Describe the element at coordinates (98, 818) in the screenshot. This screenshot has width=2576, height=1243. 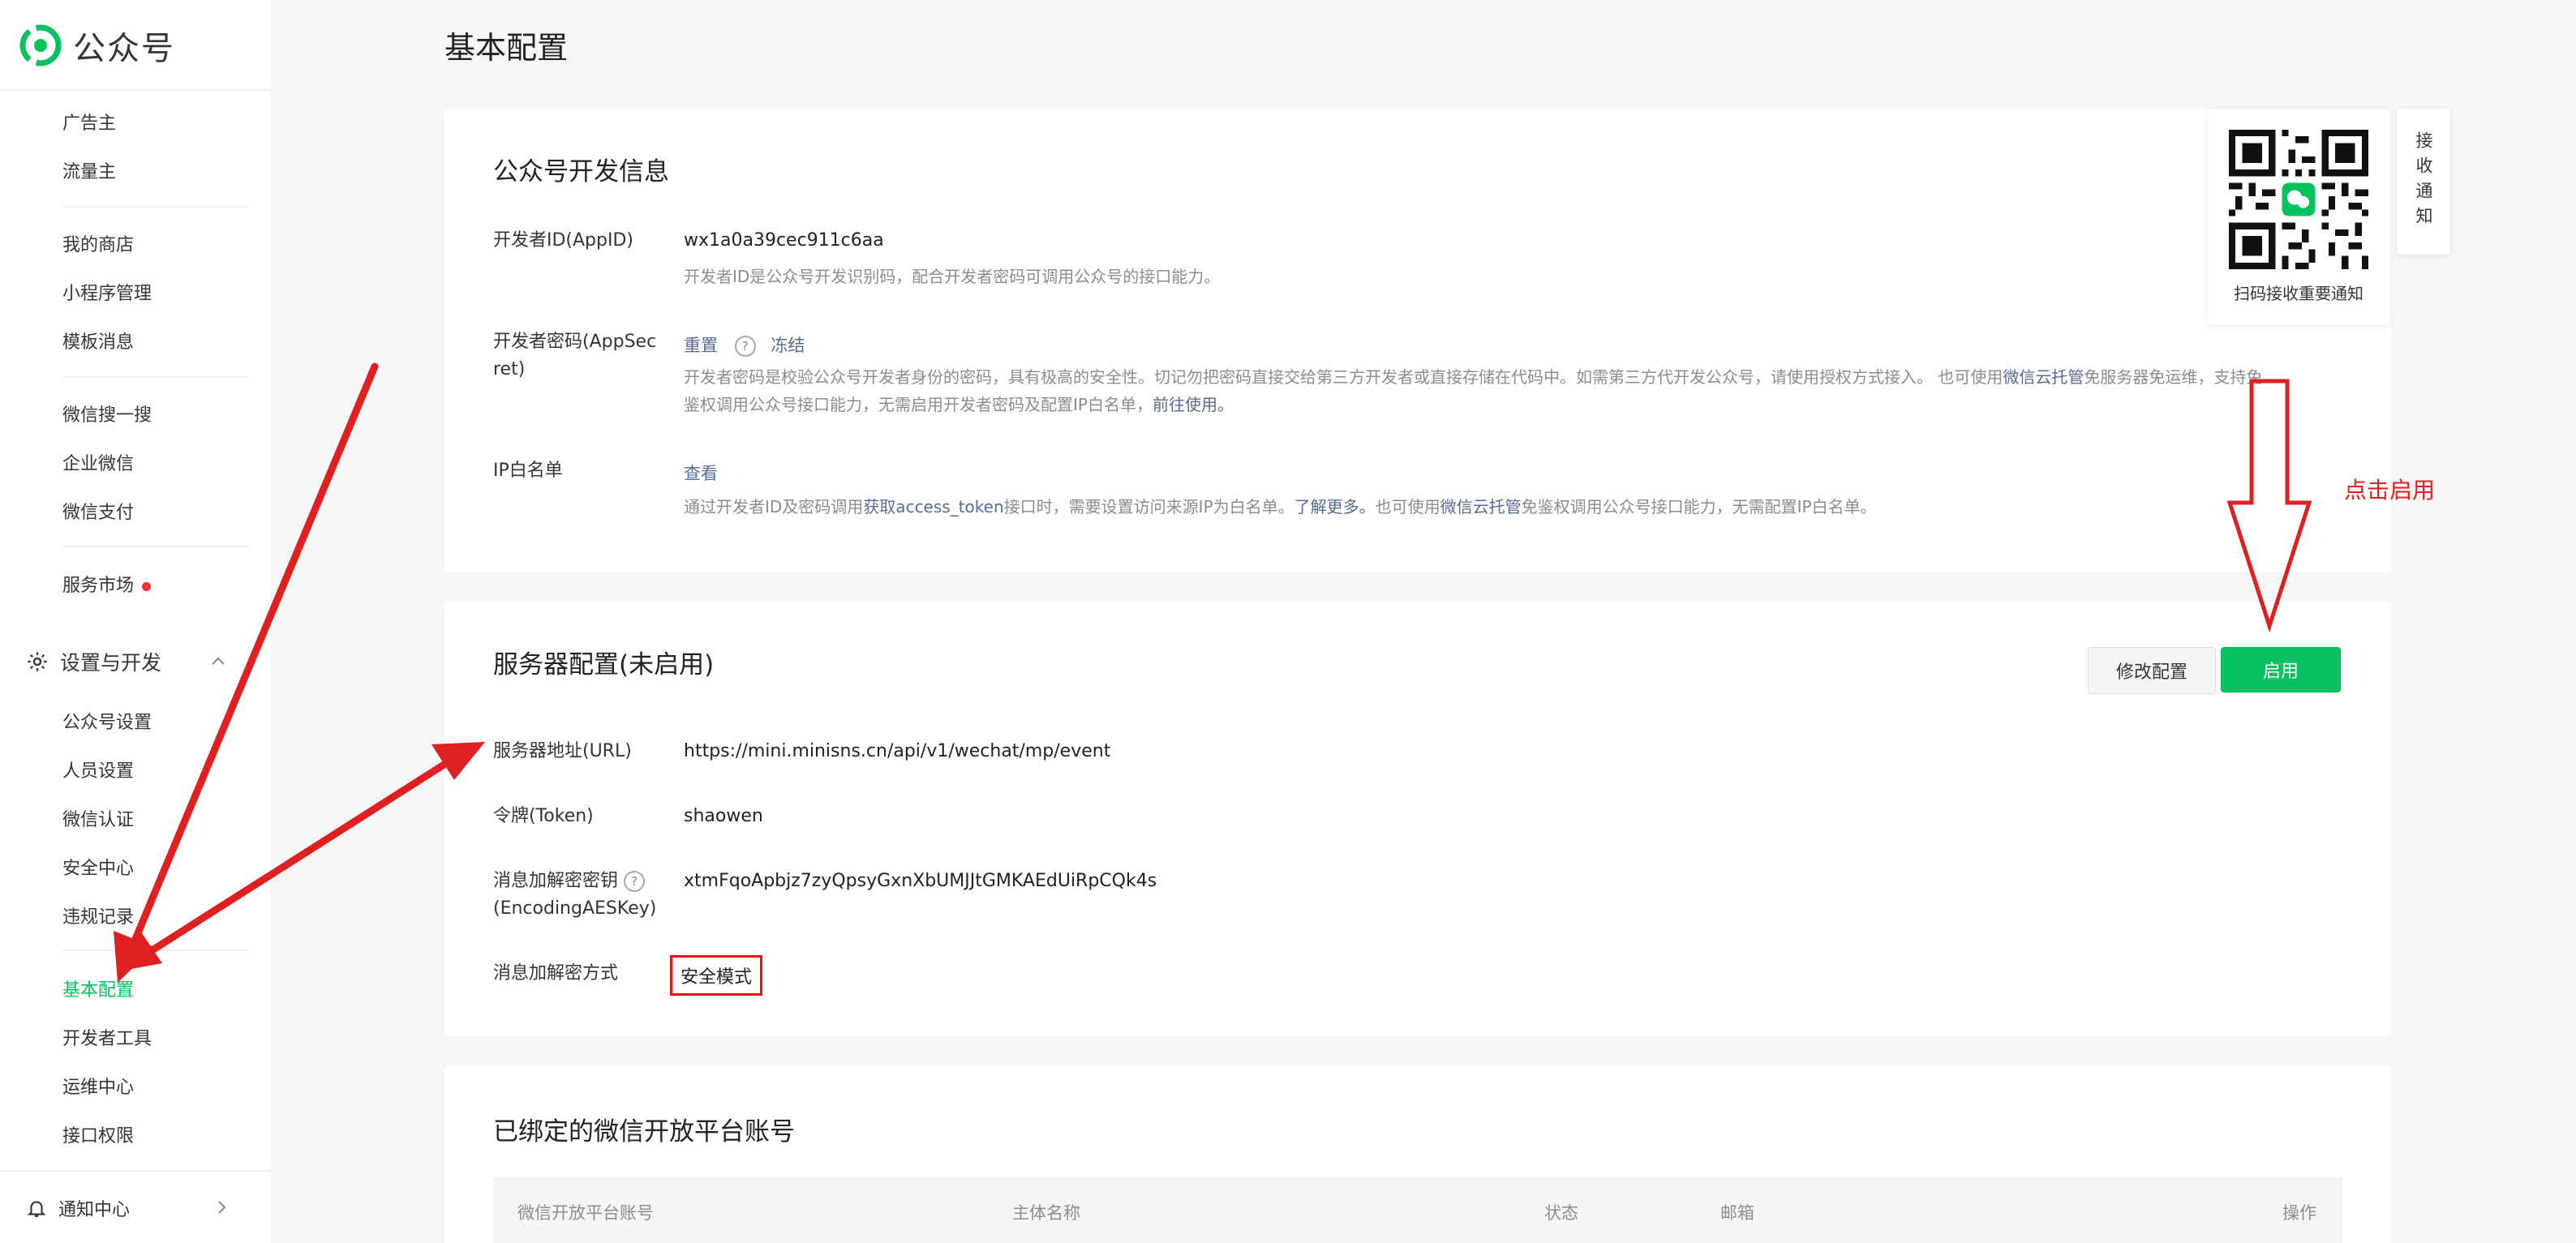
I see `sidebar-item-verification: 微信认证` at that location.